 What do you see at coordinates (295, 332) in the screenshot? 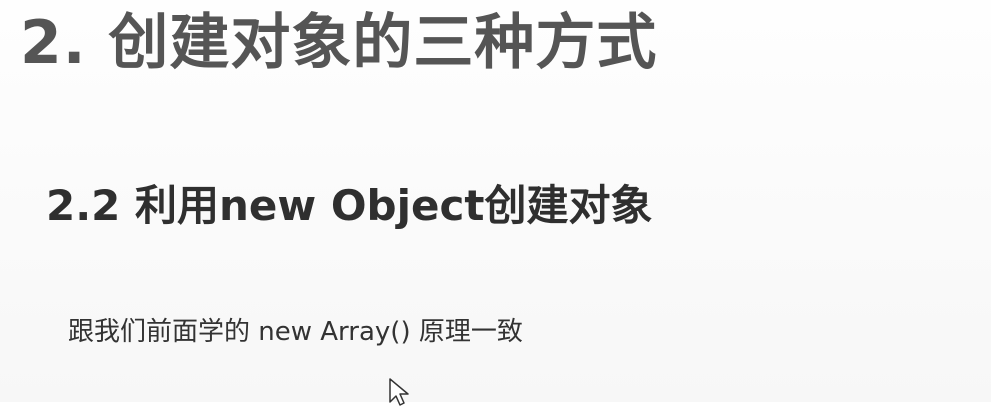
I see `slide-body-text: 跟我们前面学的 new Array() 原理一致` at bounding box center [295, 332].